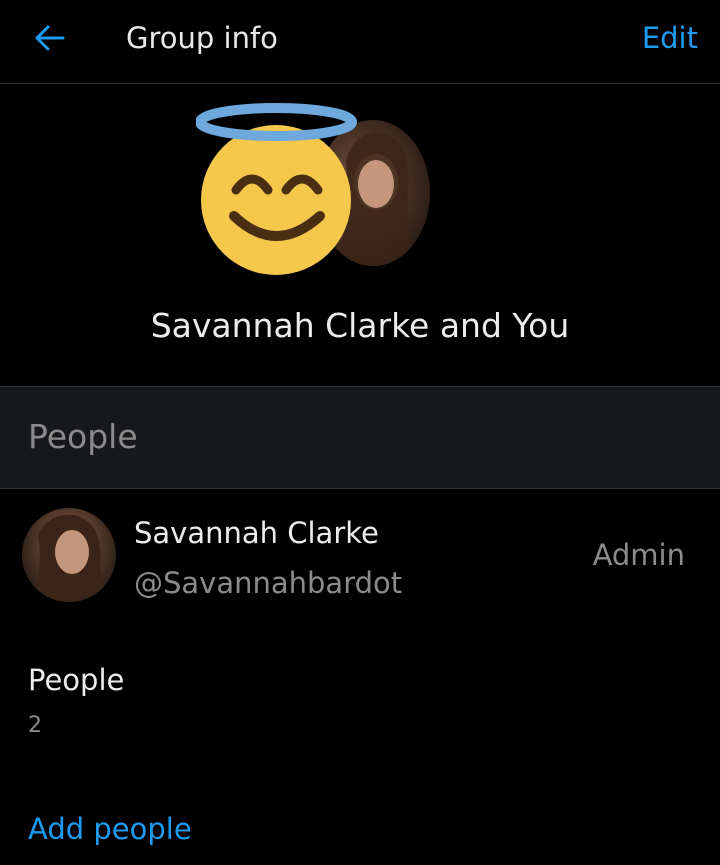 This screenshot has height=865, width=720. What do you see at coordinates (670, 38) in the screenshot?
I see `edit-button: Edit` at bounding box center [670, 38].